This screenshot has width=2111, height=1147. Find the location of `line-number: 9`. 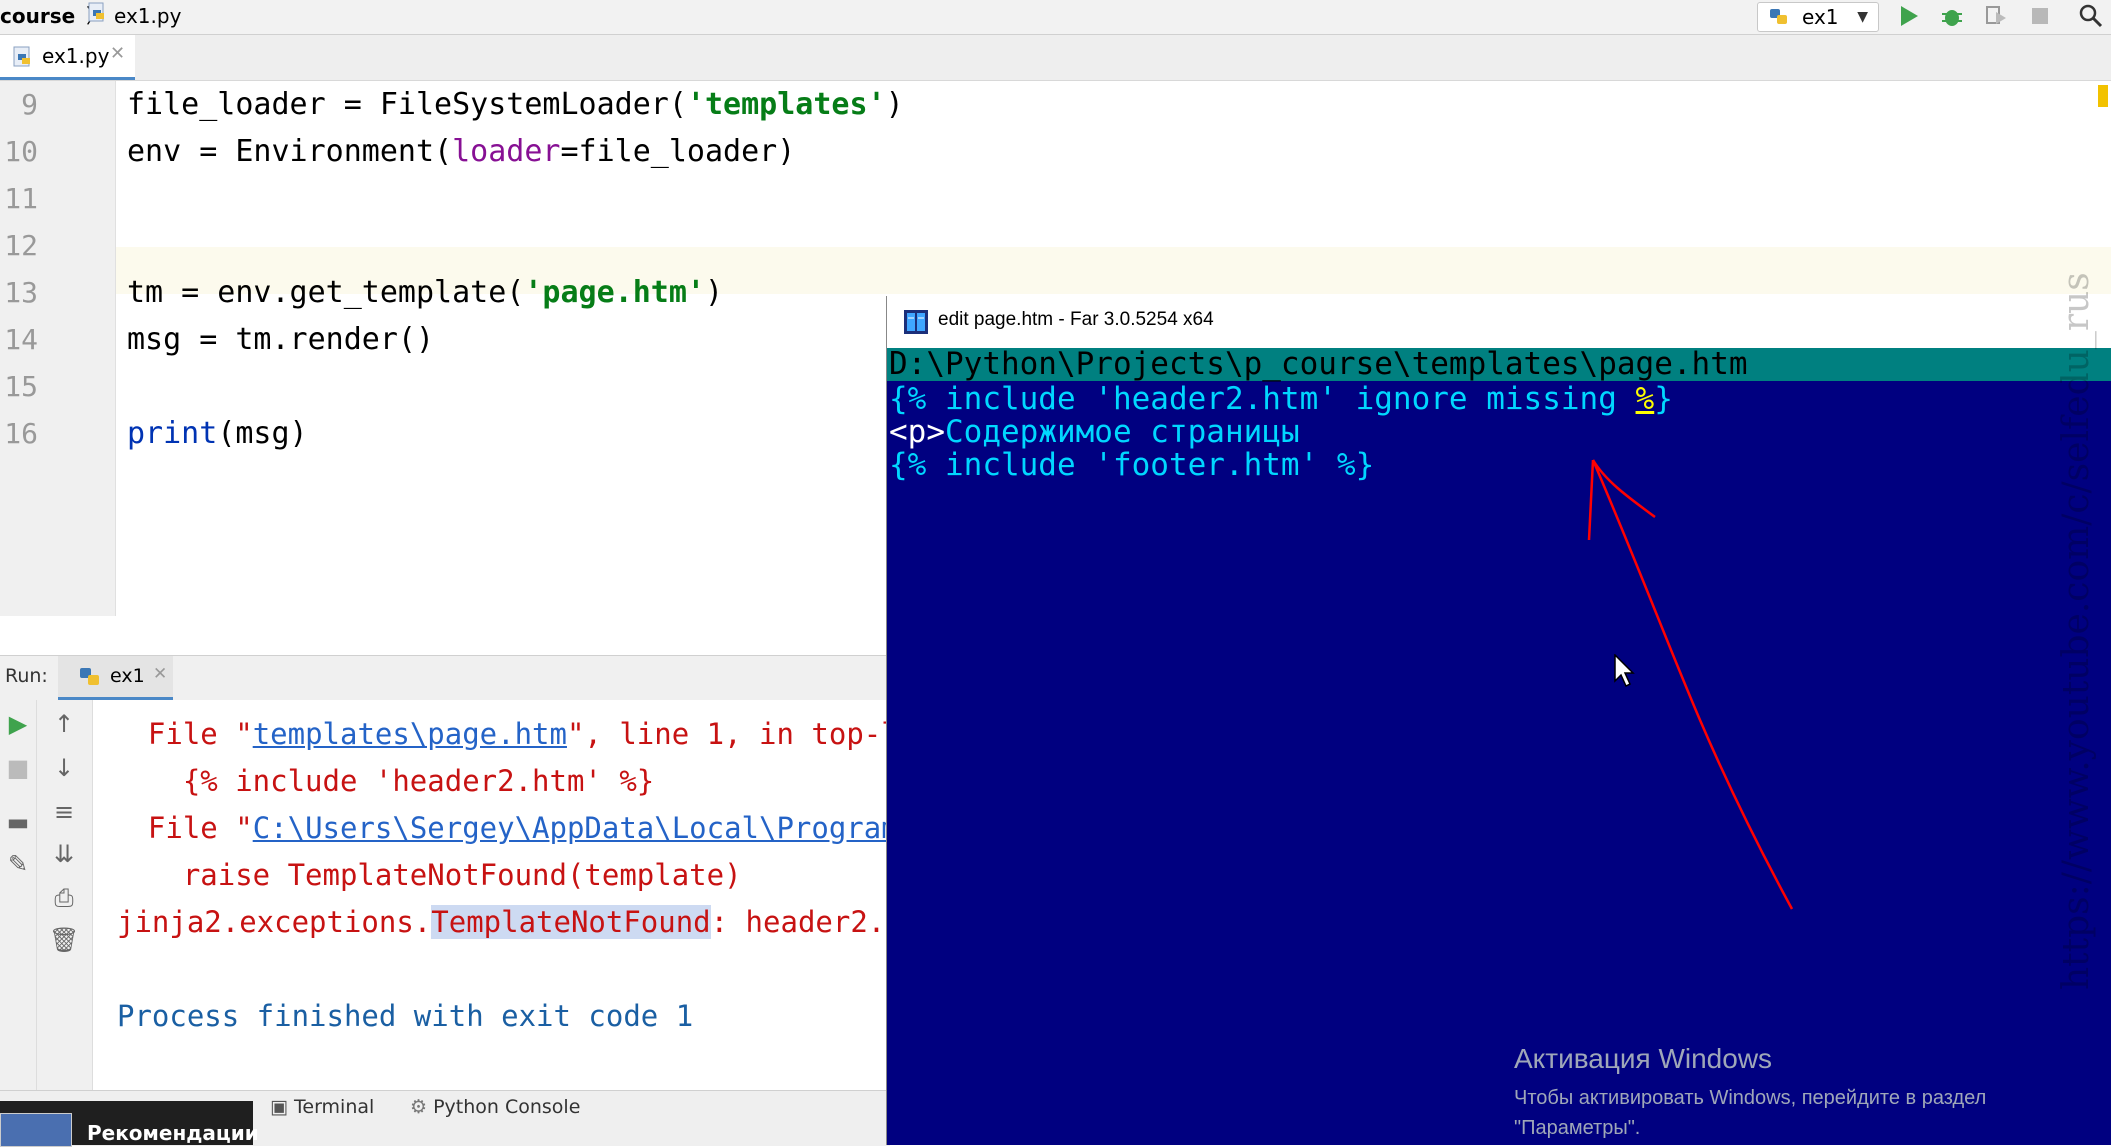

line-number: 9 is located at coordinates (29, 104).